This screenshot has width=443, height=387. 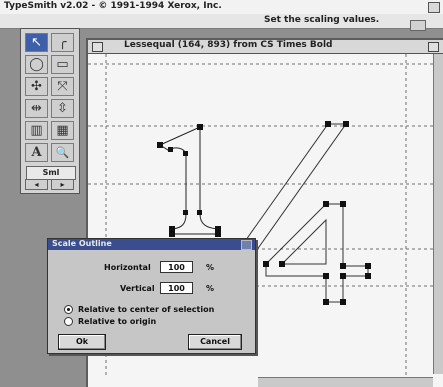 I want to click on rotate-tool-icon: ✣, so click(x=36, y=86).